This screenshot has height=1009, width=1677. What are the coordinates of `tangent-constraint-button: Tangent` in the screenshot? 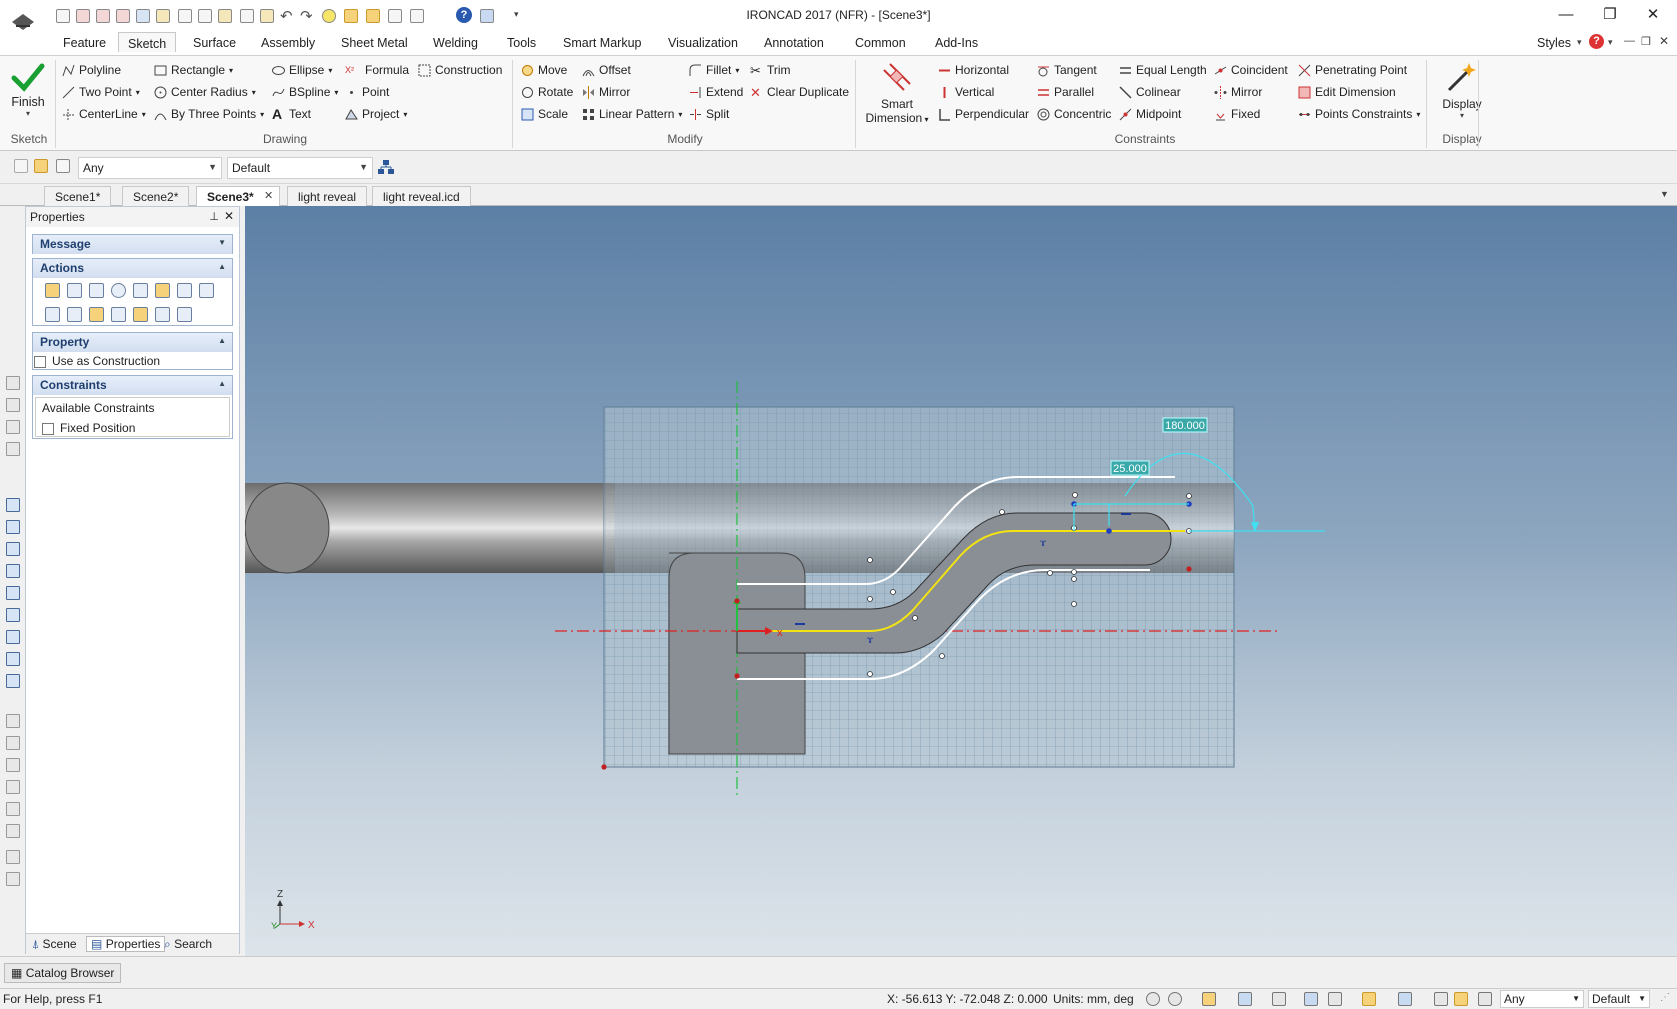 It's located at (1067, 70).